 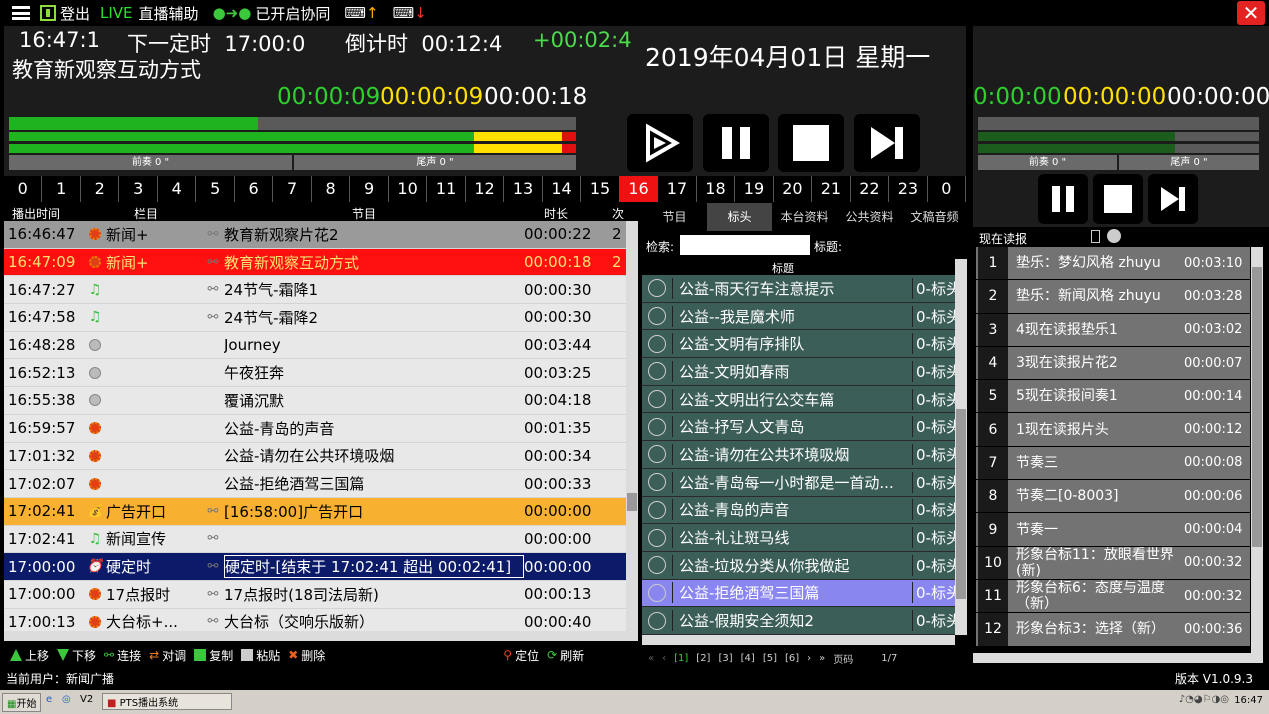 I want to click on start-button: ▦开始, so click(x=22, y=702).